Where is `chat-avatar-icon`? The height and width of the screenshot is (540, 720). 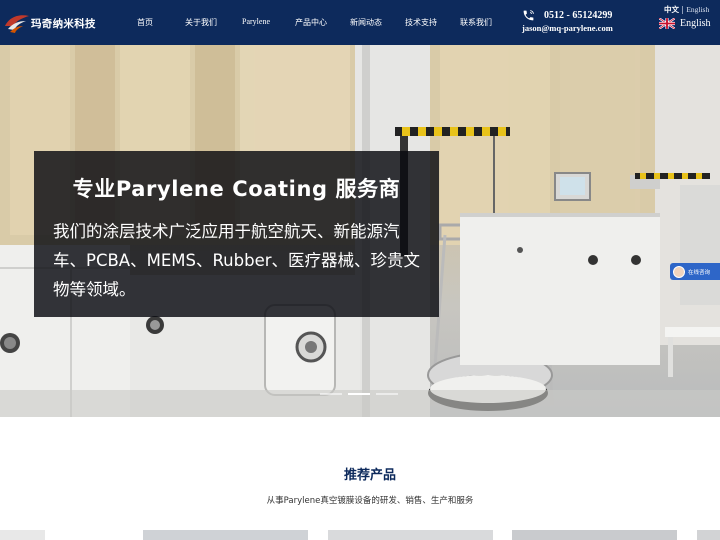
chat-avatar-icon is located at coordinates (679, 271).